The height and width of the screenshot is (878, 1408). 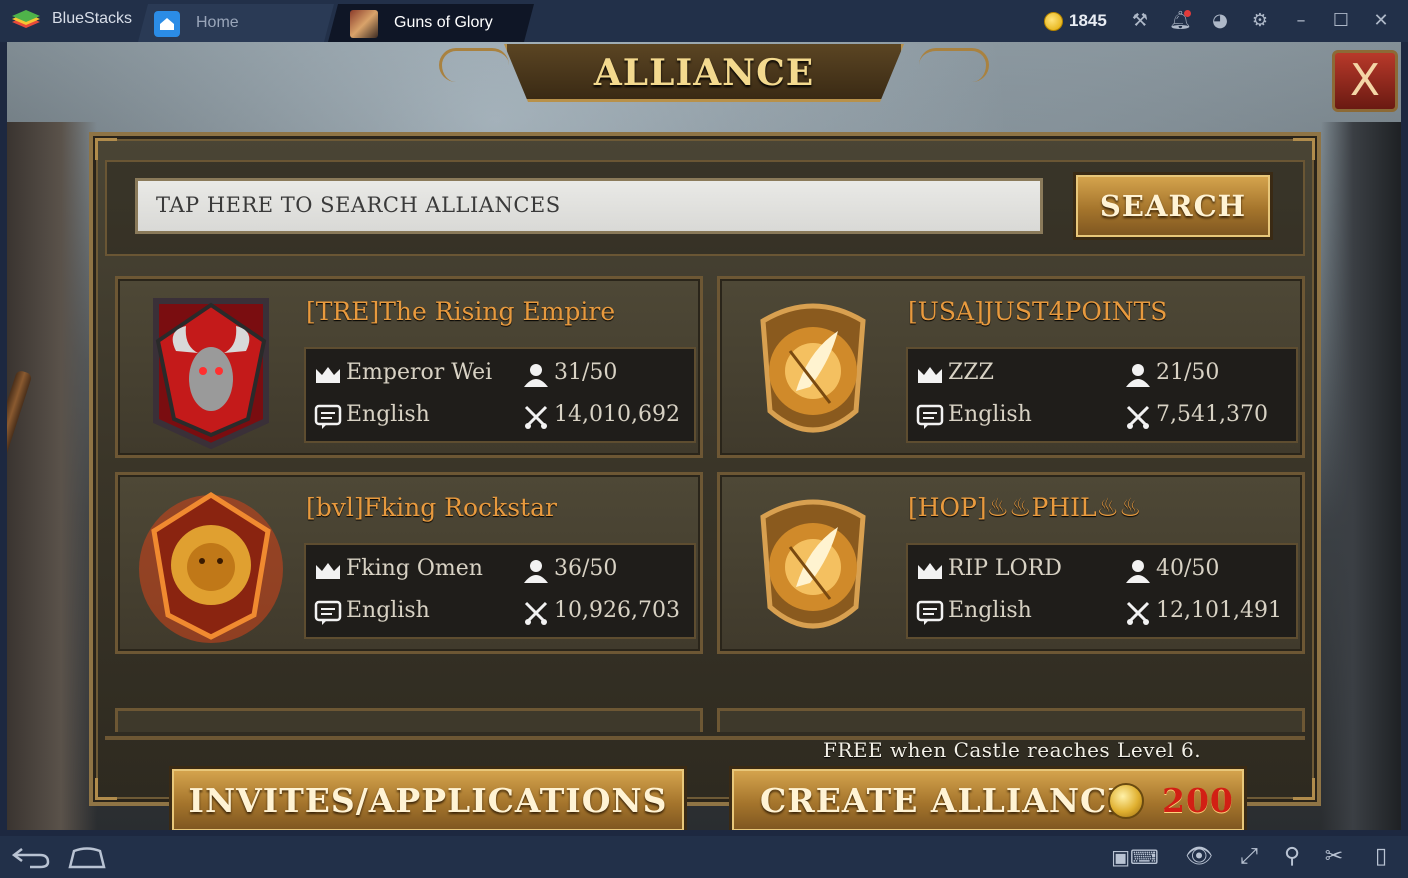 What do you see at coordinates (1140, 21) in the screenshot?
I see `hammer-icon: ⚒` at bounding box center [1140, 21].